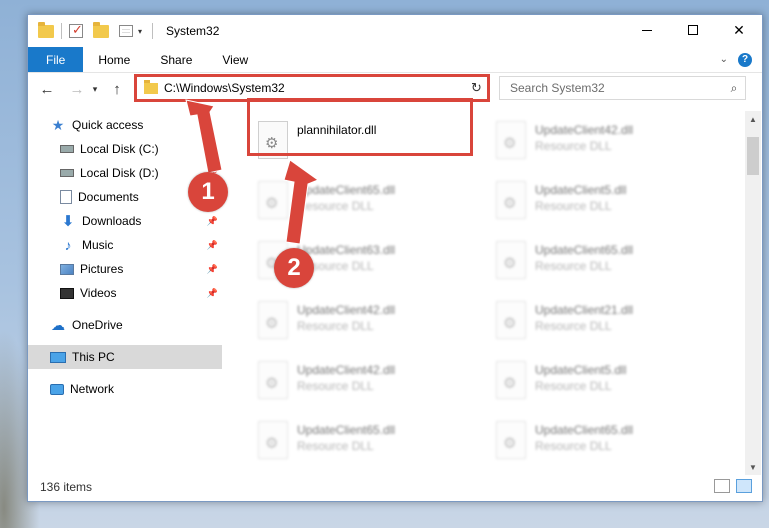 This screenshot has height=528, width=769. I want to click on star-icon: ★, so click(58, 124).